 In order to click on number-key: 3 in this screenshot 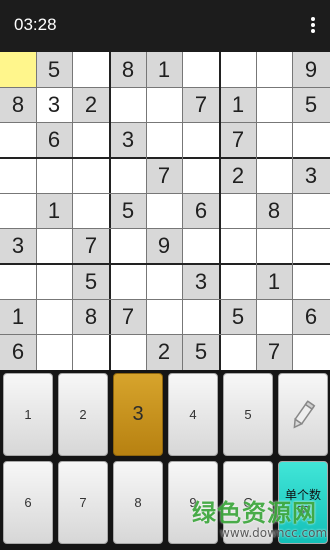, I will do `click(138, 414)`.